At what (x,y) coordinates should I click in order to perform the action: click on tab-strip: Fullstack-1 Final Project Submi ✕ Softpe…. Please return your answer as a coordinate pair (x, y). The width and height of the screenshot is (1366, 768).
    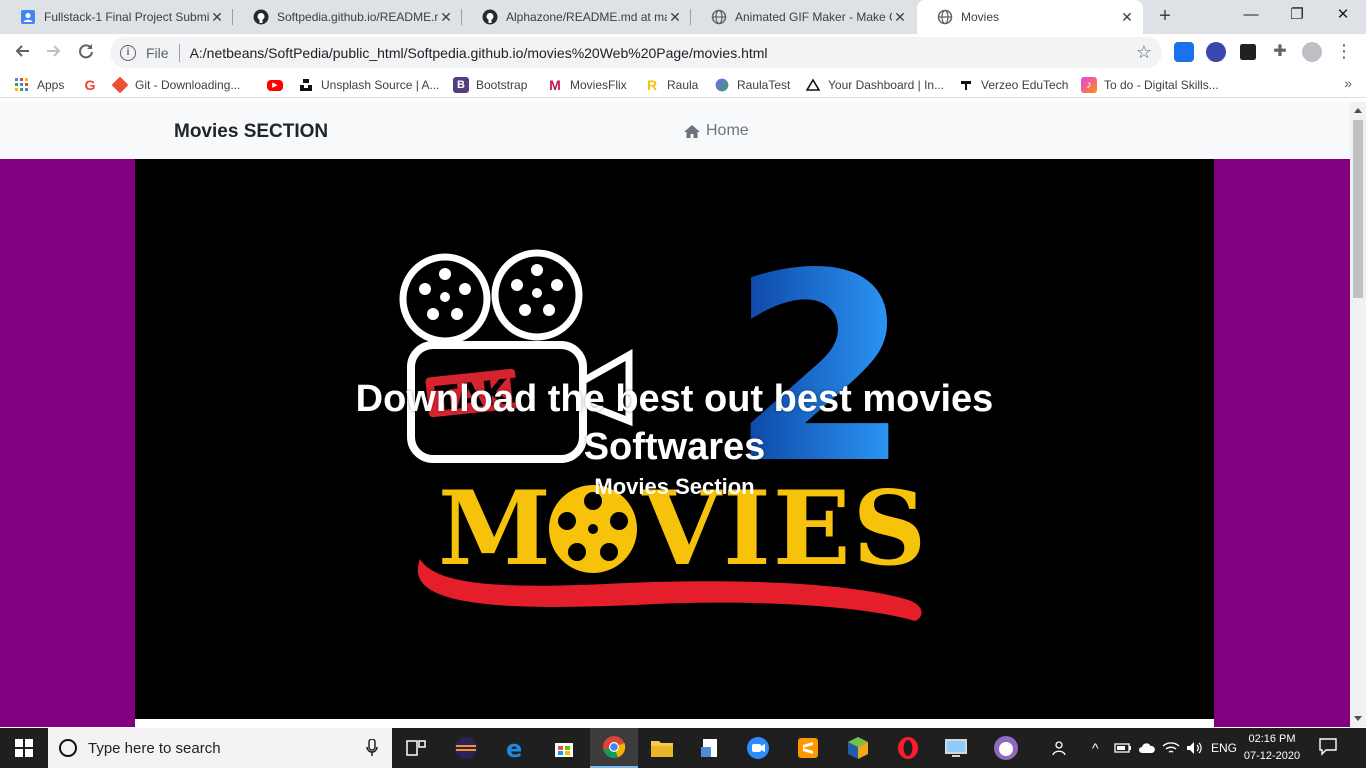
    Looking at the image, I should click on (683, 17).